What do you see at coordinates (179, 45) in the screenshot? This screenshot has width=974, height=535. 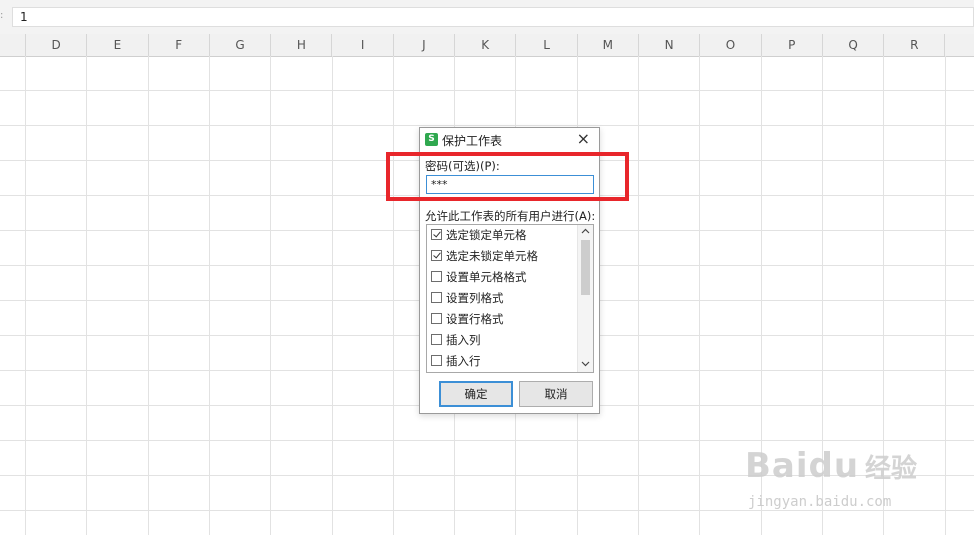 I see `column-header-f: F` at bounding box center [179, 45].